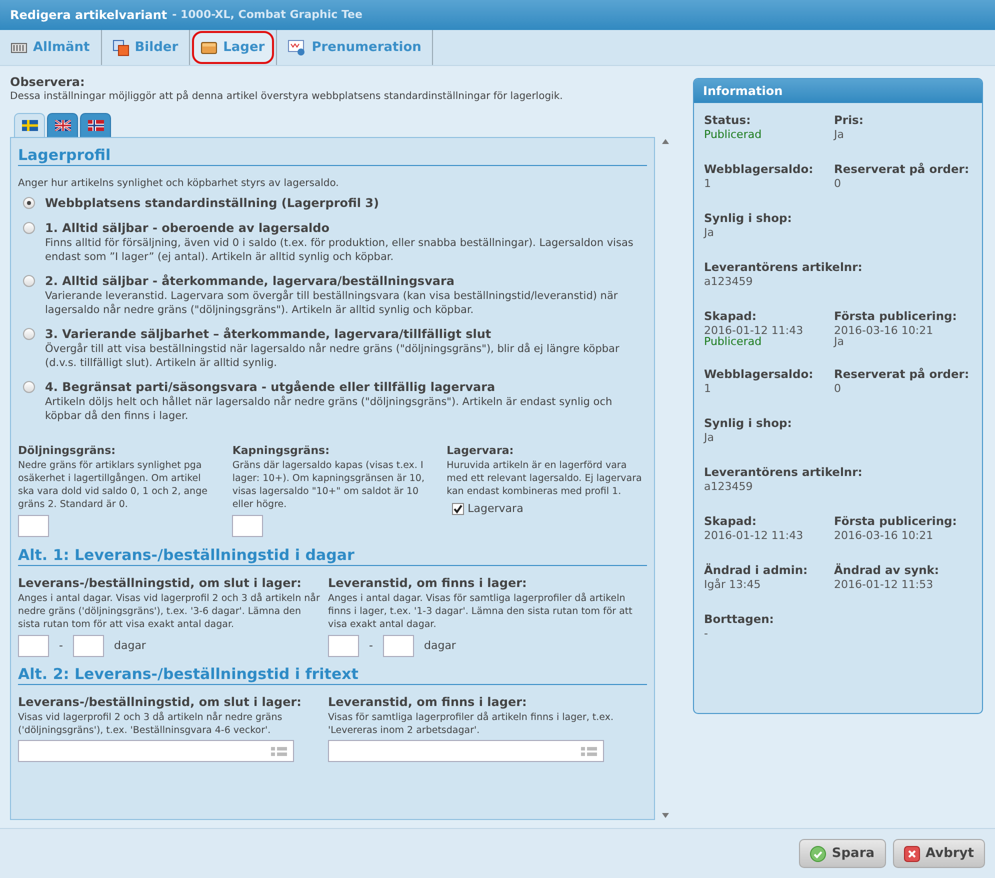 The width and height of the screenshot is (995, 878). Describe the element at coordinates (902, 374) in the screenshot. I see `info-label: Reserverat på order:` at that location.